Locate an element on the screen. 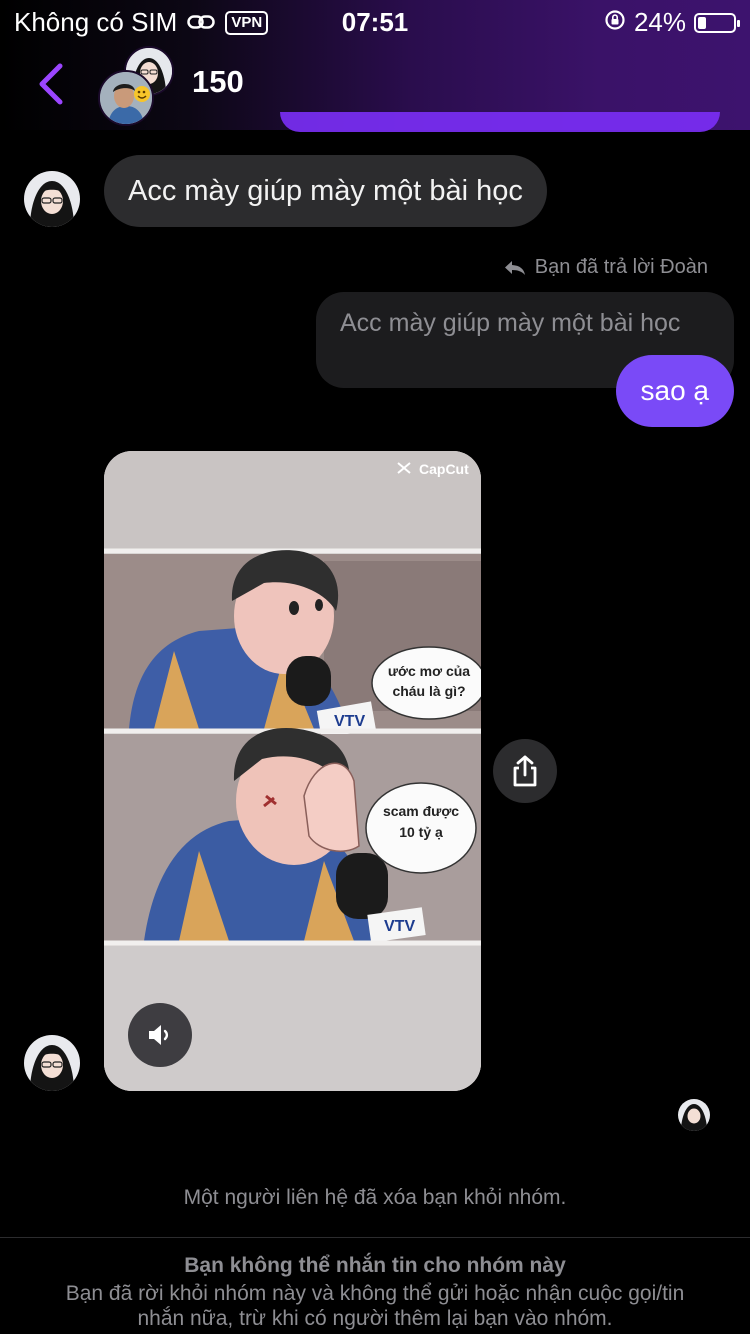 The image size is (750, 1334). system-message: Một người liên hệ đã xóa bạn khỏi nhóm. is located at coordinates (375, 1197).